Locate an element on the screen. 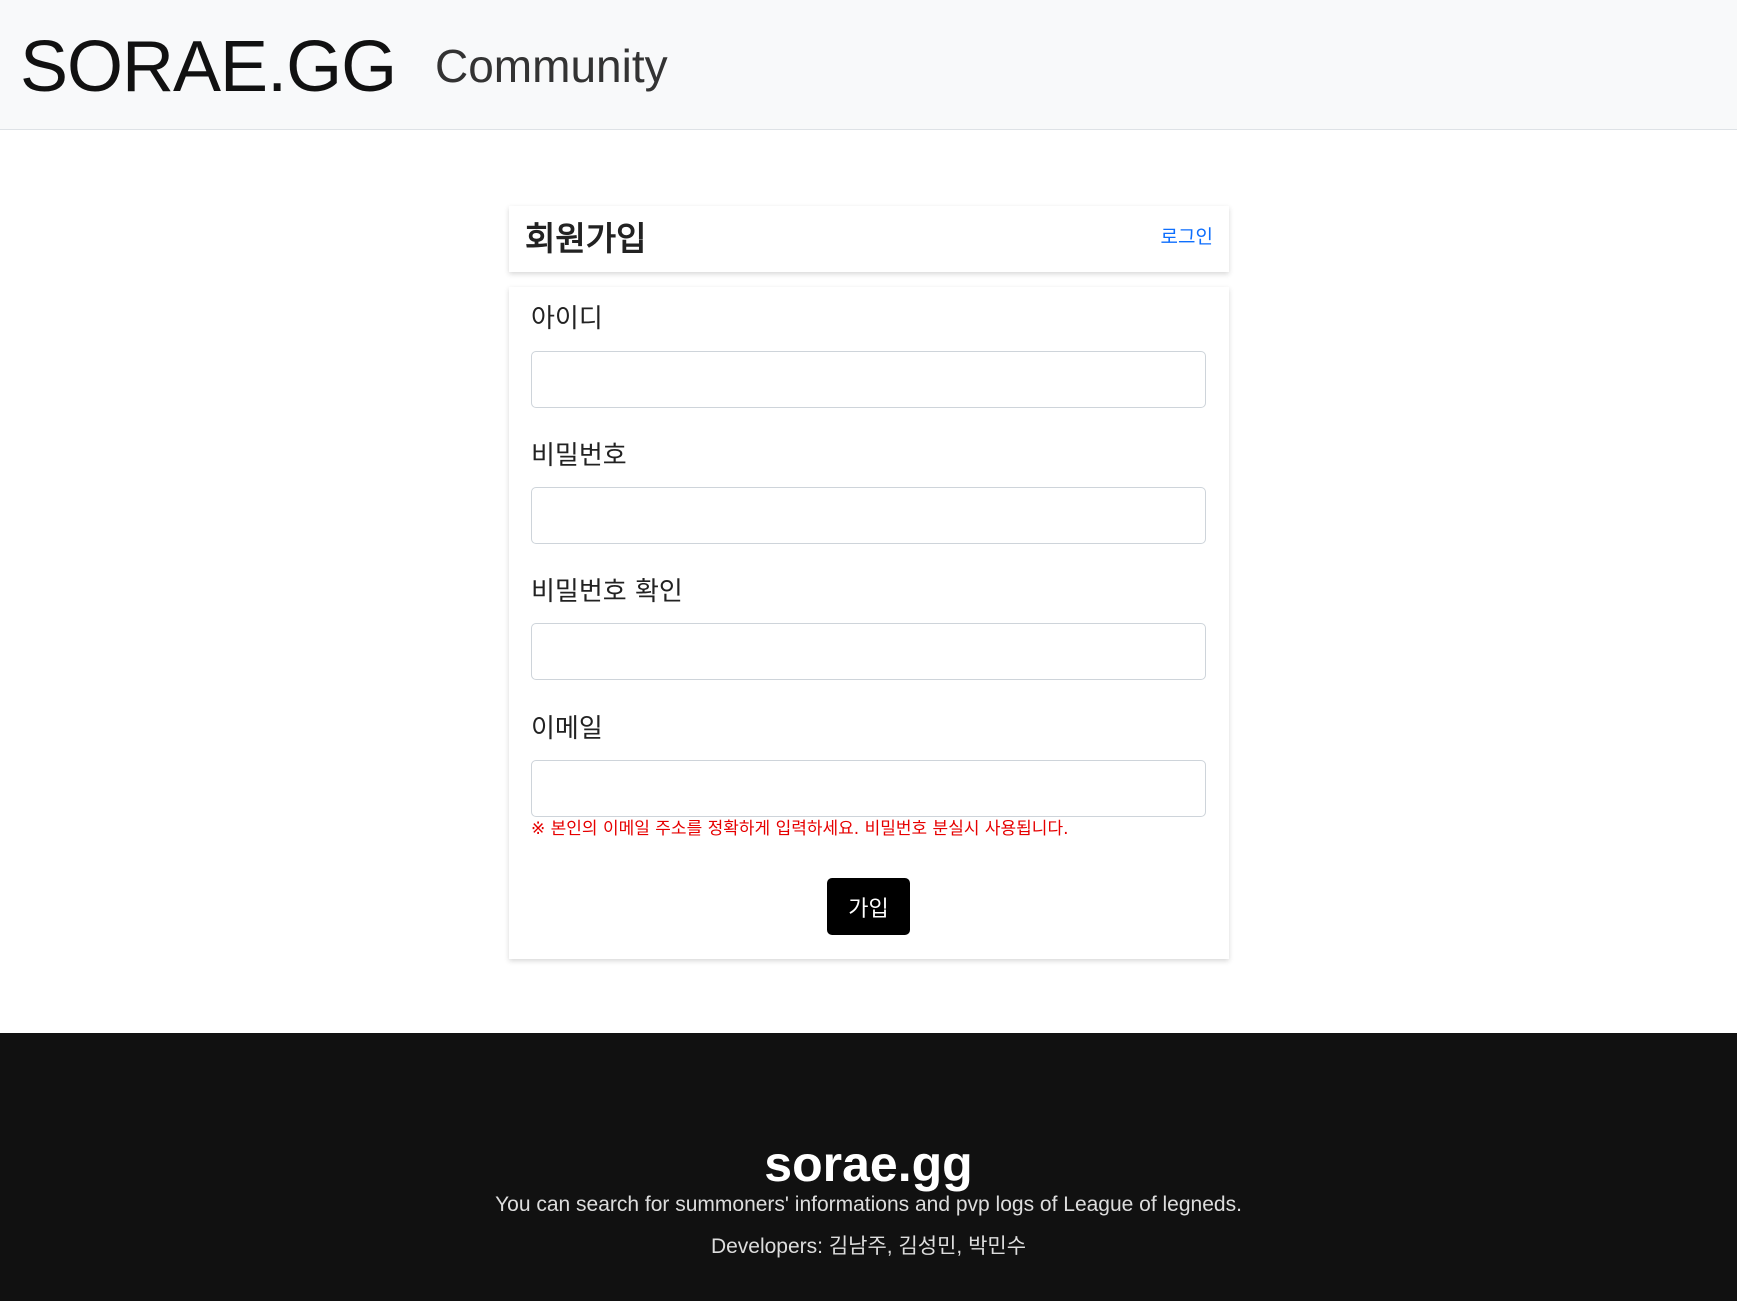 The height and width of the screenshot is (1301, 1737). username-label: 아이디 is located at coordinates (567, 319).